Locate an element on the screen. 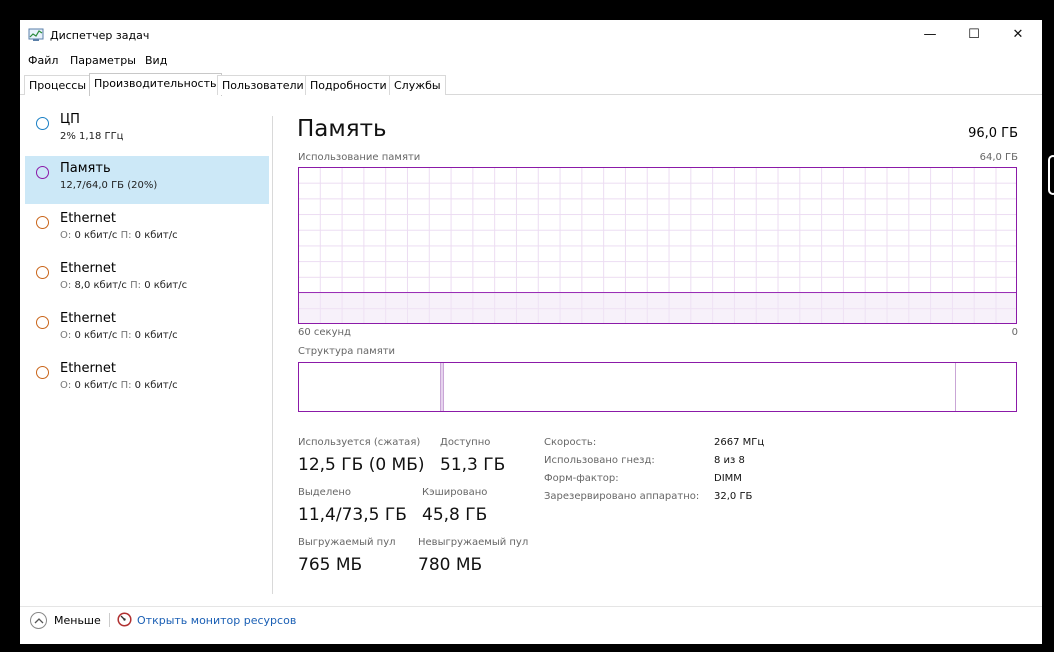 Image resolution: width=1054 pixels, height=652 pixels. form-factor-label: Форм-фактор: is located at coordinates (581, 478).